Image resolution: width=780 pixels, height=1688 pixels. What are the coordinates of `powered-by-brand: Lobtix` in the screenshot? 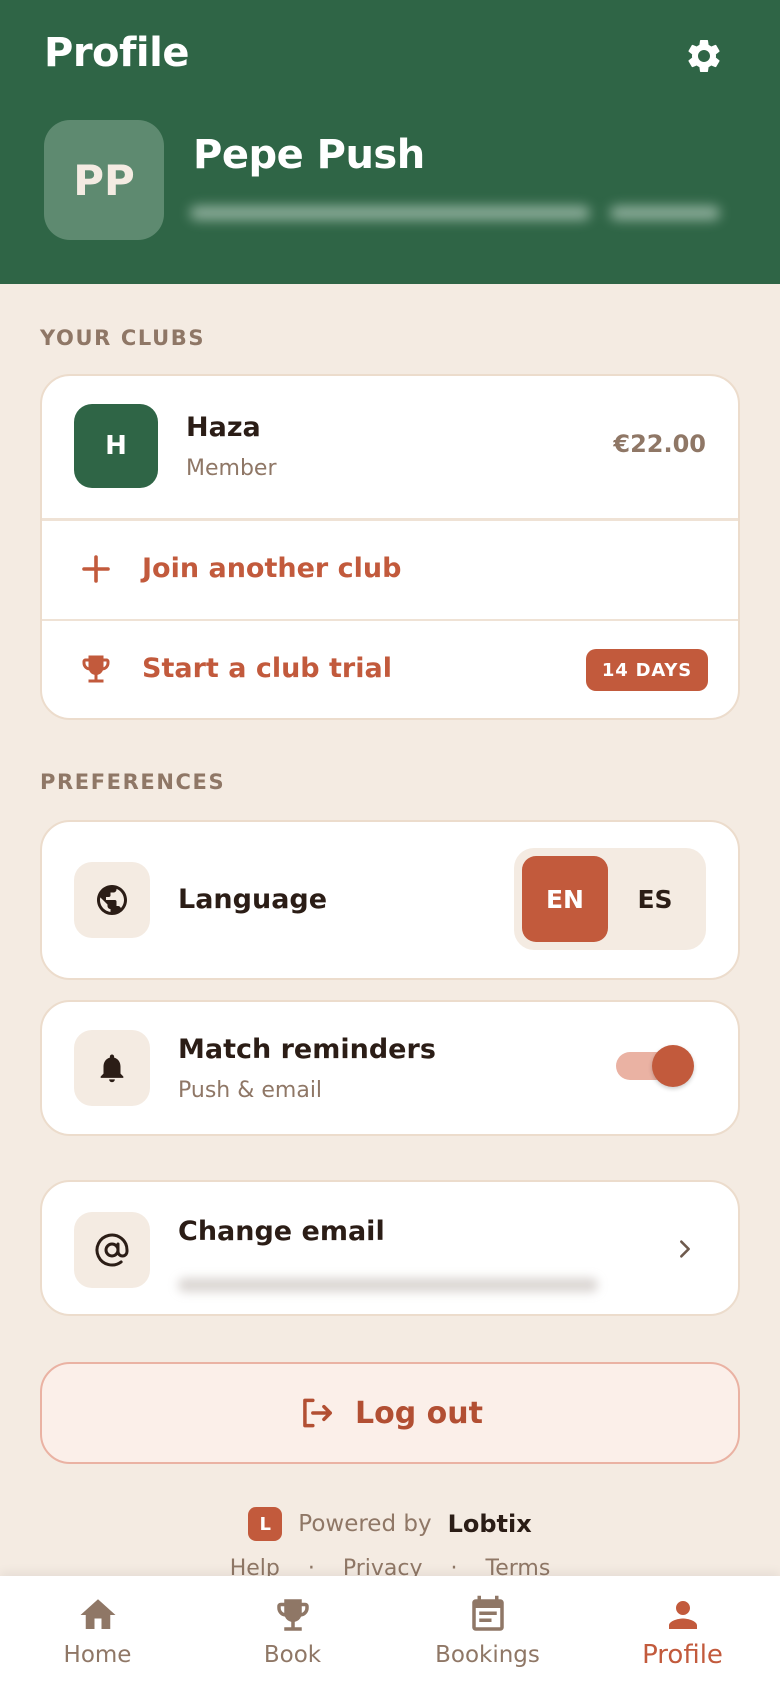 It's located at (489, 1524).